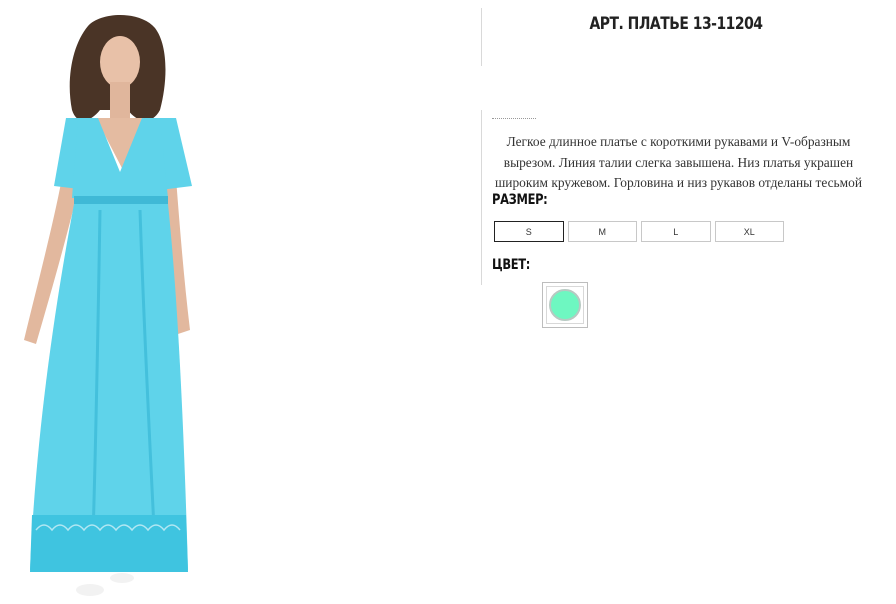 This screenshot has width=896, height=604. Describe the element at coordinates (514, 118) in the screenshot. I see `dotted-separator` at that location.